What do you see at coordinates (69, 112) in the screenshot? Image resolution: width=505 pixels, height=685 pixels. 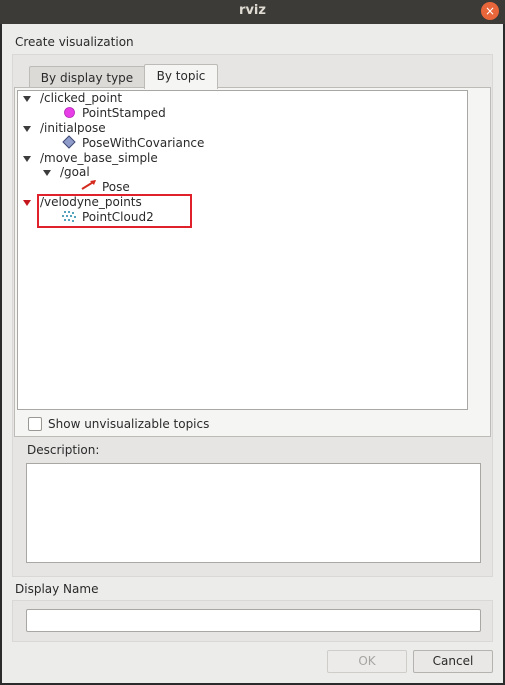 I see `magenta-point-icon` at bounding box center [69, 112].